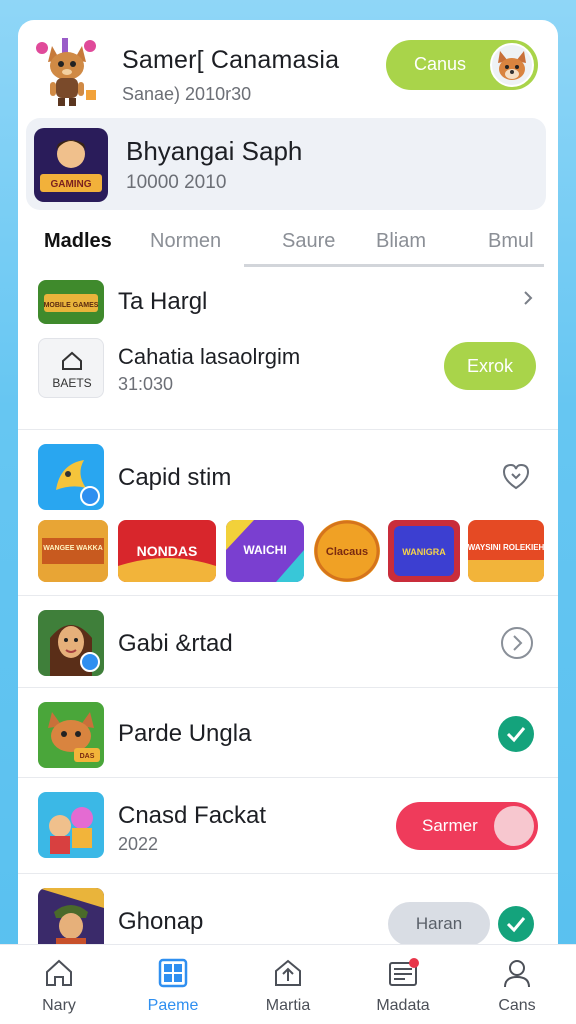  I want to click on chevron-circle-icon, so click(517, 643).